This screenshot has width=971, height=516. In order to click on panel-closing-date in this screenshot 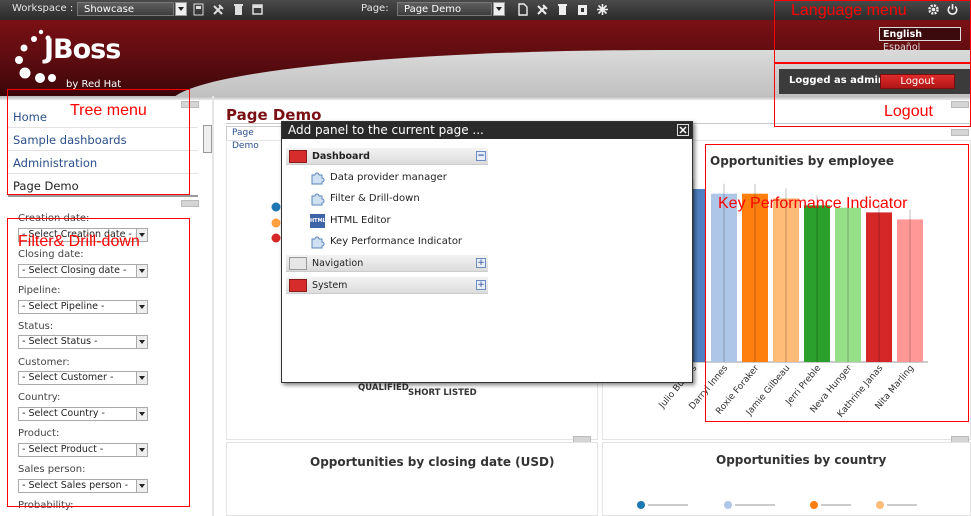, I will do `click(412, 479)`.